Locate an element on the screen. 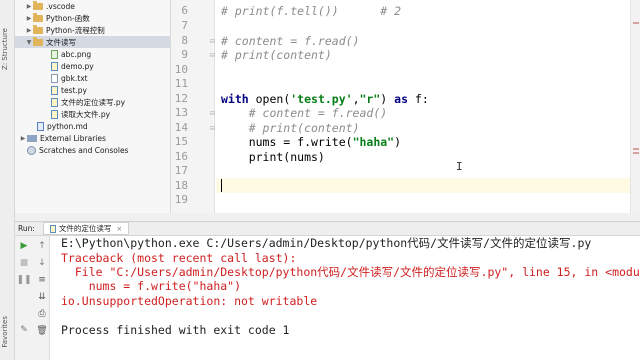 The image size is (640, 360). tree-item-test-py: test.py is located at coordinates (69, 90).